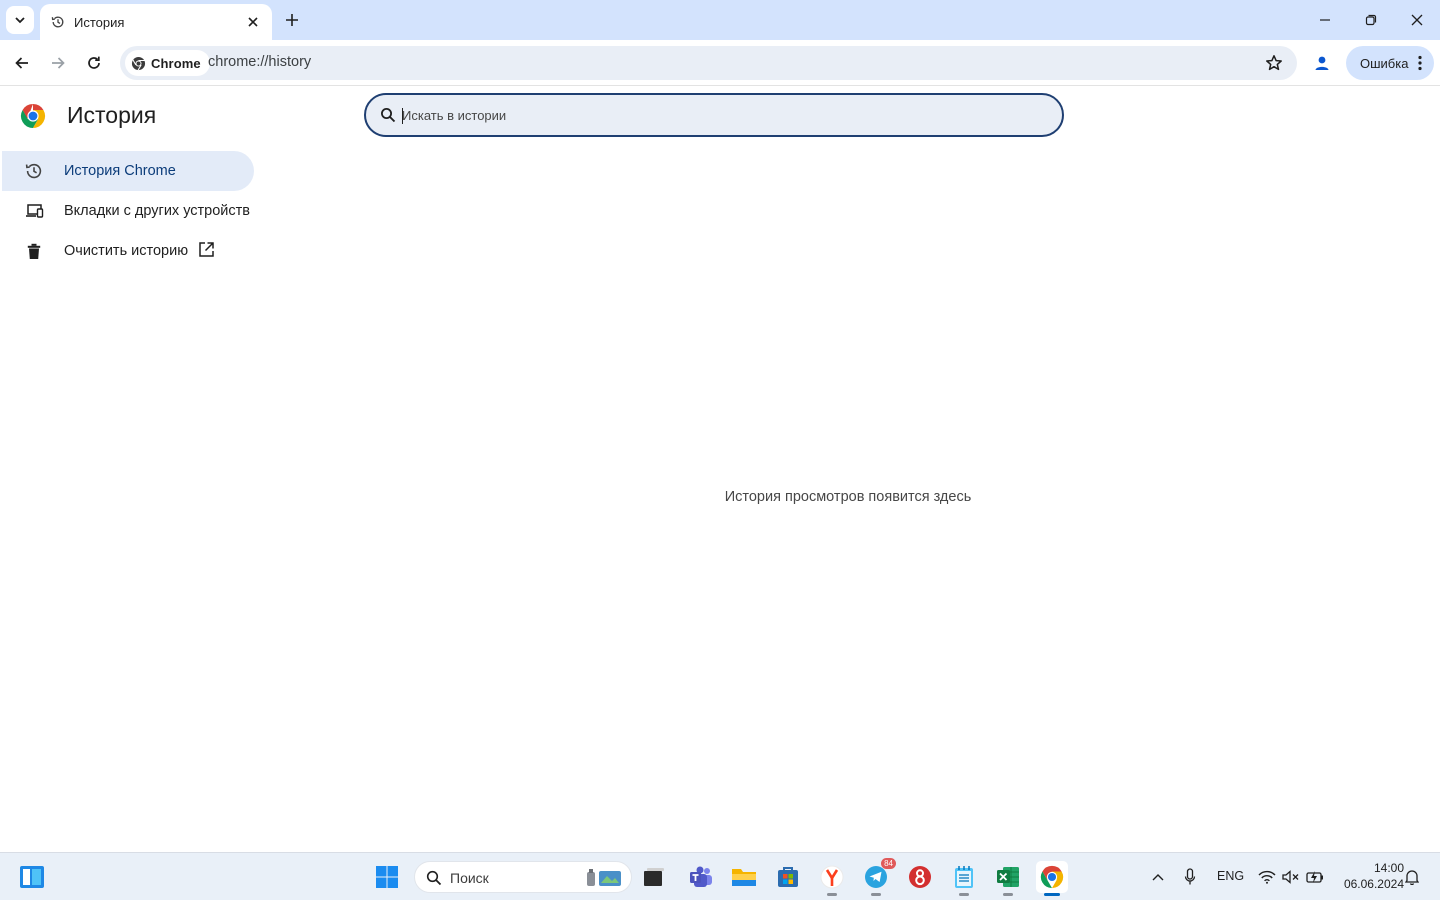 This screenshot has height=900, width=1440. What do you see at coordinates (1230, 876) in the screenshot?
I see `language-indicator: ENG` at bounding box center [1230, 876].